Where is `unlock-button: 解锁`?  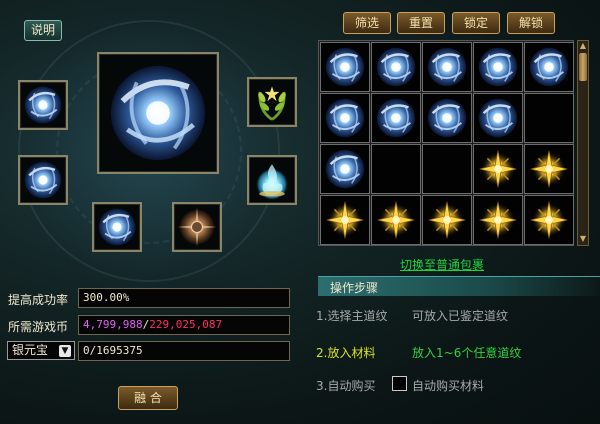
unlock-button: 解锁 is located at coordinates (531, 23).